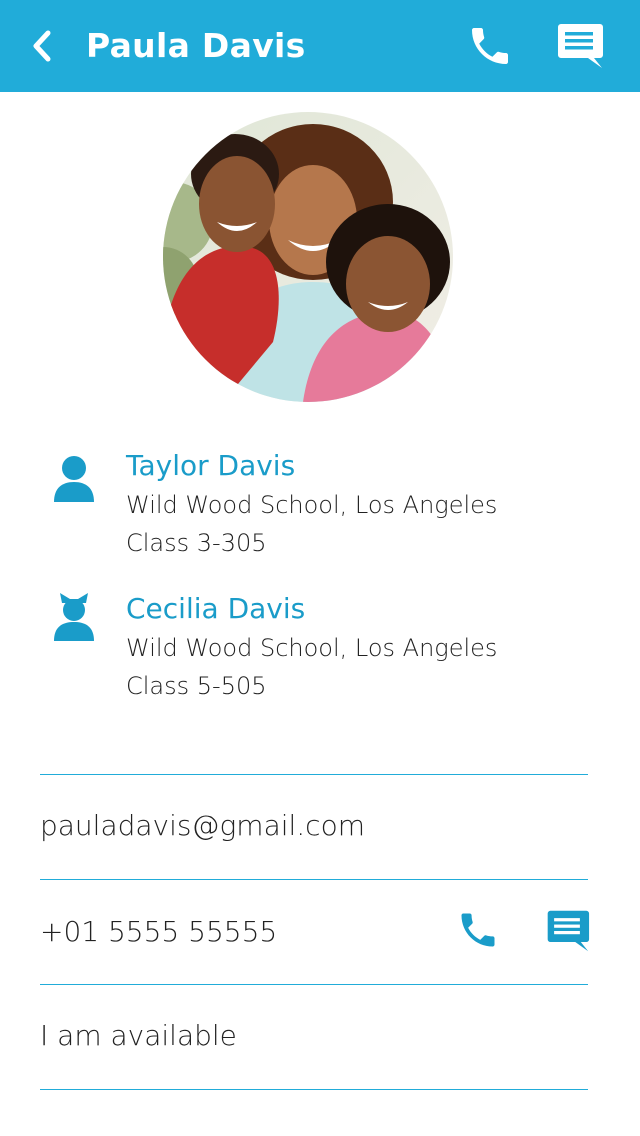  I want to click on header-call-button, so click(490, 46).